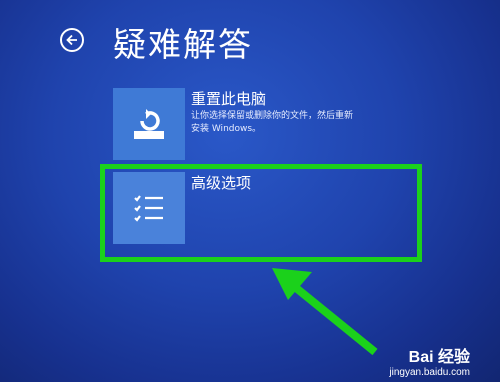 The height and width of the screenshot is (382, 500). I want to click on watermark-url: jingyan.baidu.com, so click(429, 372).